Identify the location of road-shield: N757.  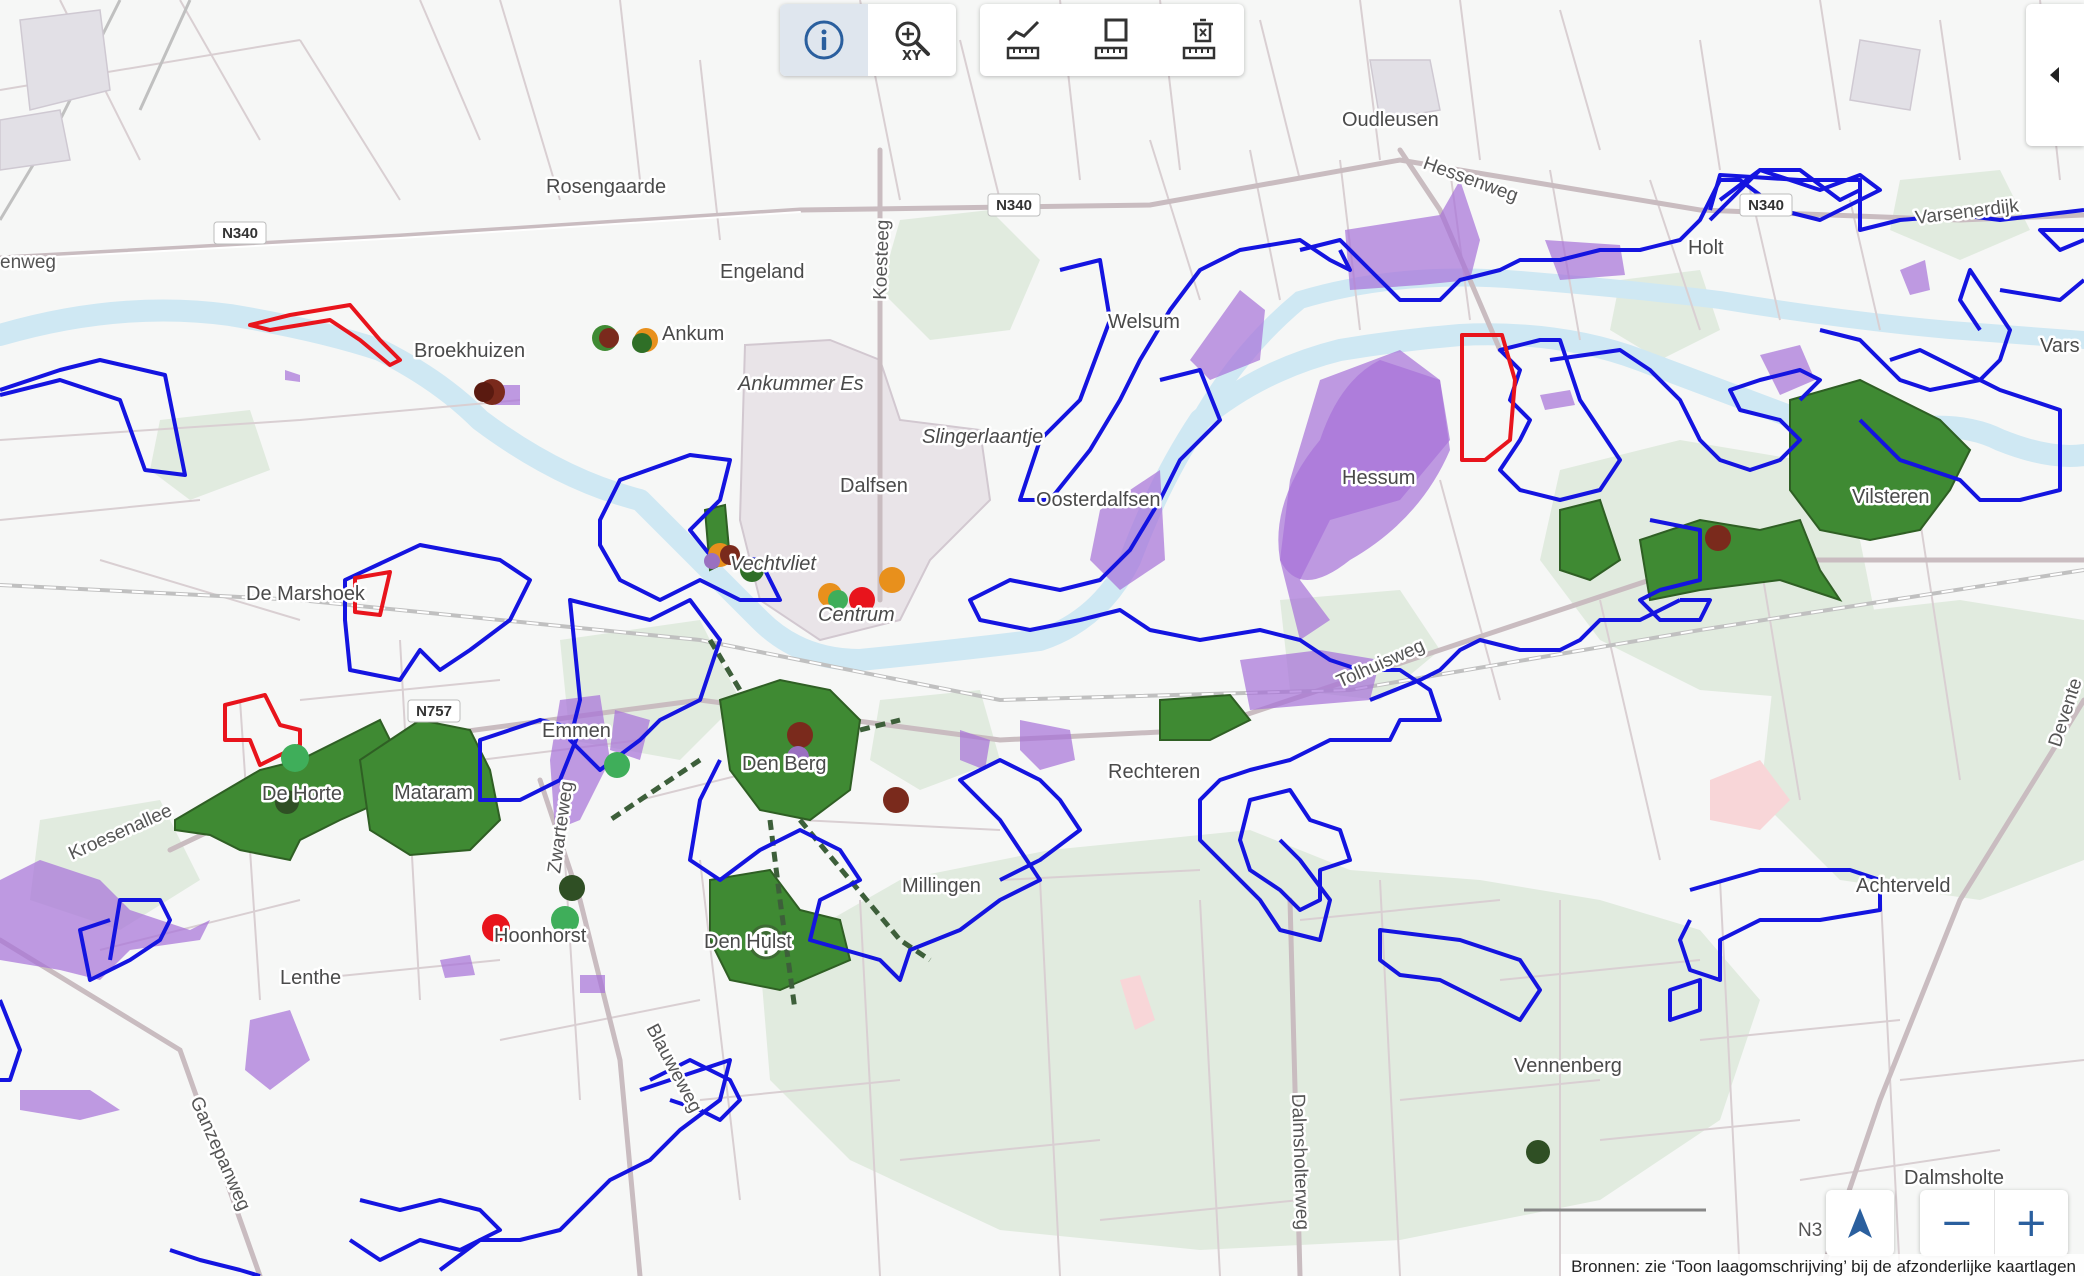
(434, 711).